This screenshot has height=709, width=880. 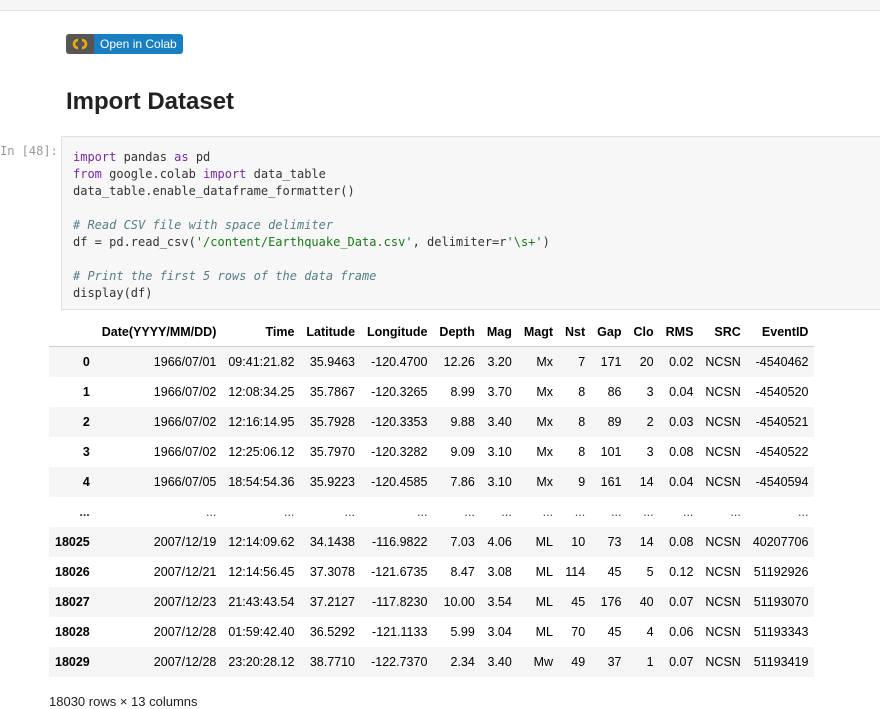 I want to click on table-cell: -4540462, so click(x=782, y=362).